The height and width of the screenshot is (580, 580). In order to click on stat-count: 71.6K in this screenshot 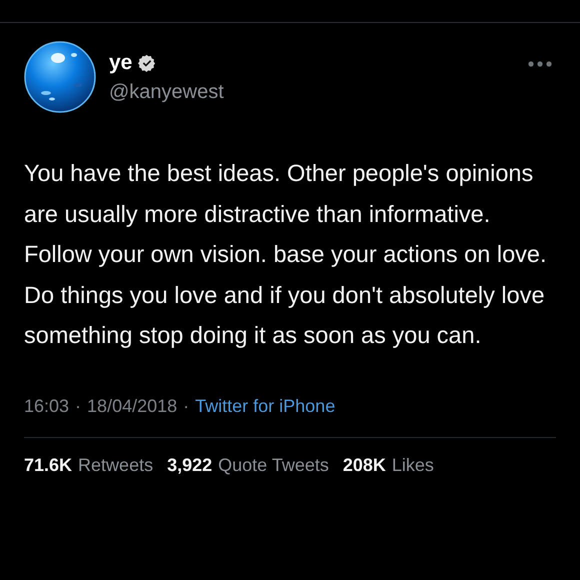, I will do `click(48, 465)`.